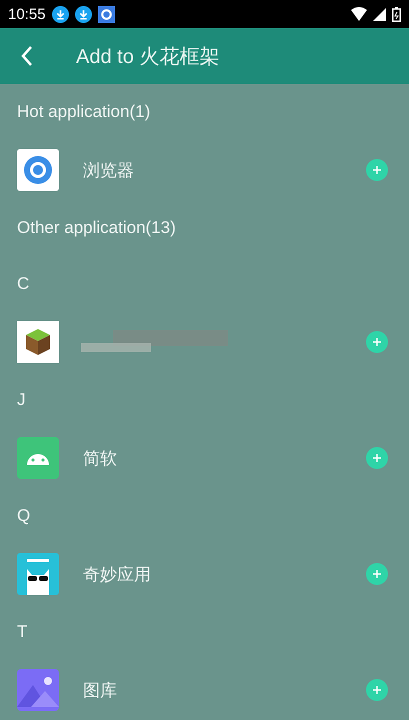 This screenshot has height=720, width=409. What do you see at coordinates (21, 400) in the screenshot?
I see `index-letter: J` at bounding box center [21, 400].